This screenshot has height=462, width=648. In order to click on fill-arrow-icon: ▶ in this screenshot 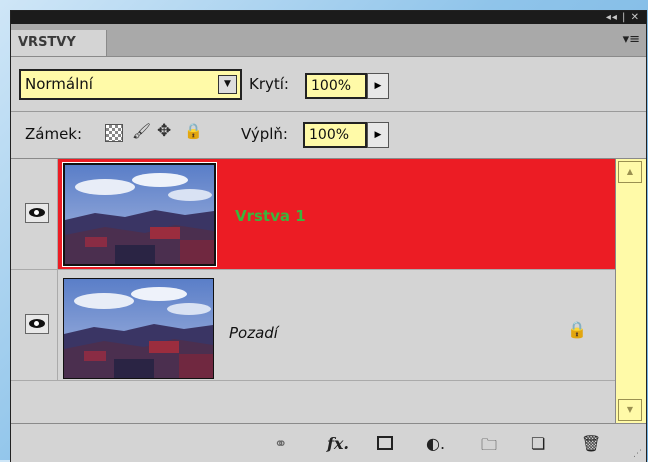, I will do `click(378, 135)`.